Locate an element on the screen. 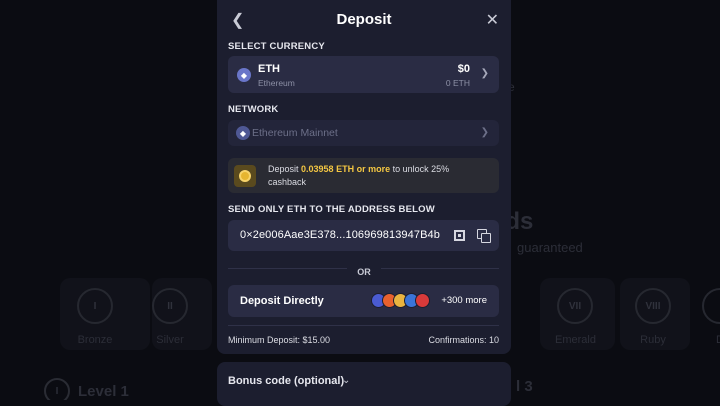  deposit-address-field: 0×2e006Aae3E378...106969813947B4b is located at coordinates (363, 235).